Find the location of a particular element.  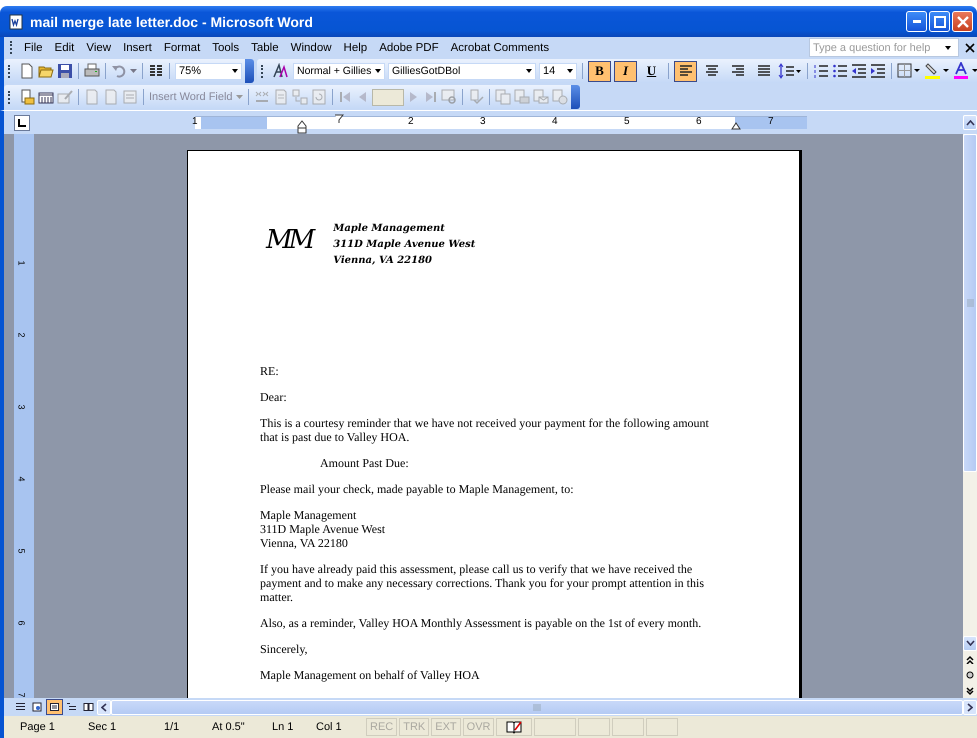

menu-item: Table is located at coordinates (265, 48).